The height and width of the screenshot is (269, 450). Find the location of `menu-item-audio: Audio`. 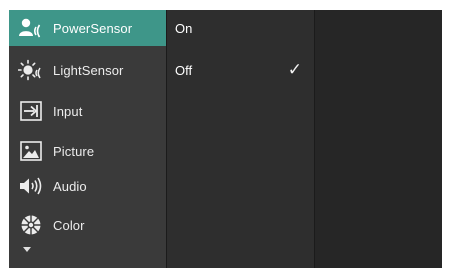

menu-item-audio: Audio is located at coordinates (87, 186).